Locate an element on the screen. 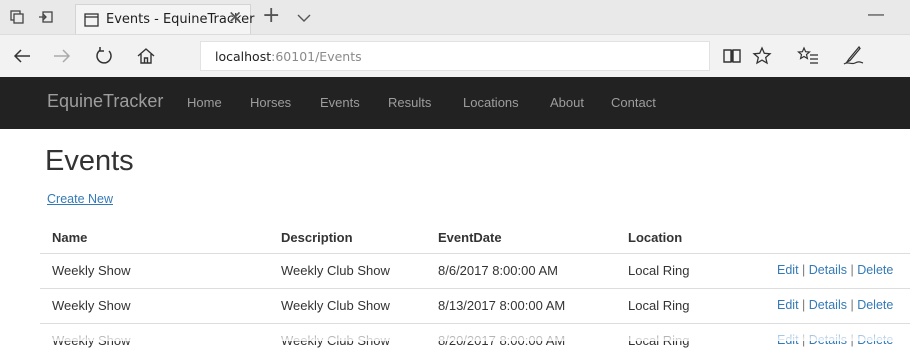  page-title: Events is located at coordinates (89, 161).